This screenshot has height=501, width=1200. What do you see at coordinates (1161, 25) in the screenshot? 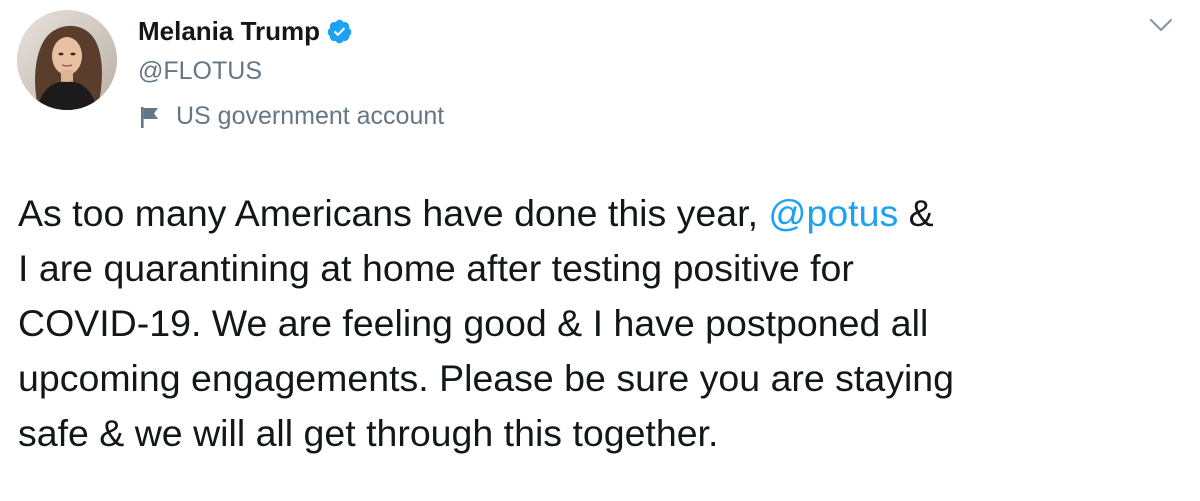
I see `chevron-down-icon` at bounding box center [1161, 25].